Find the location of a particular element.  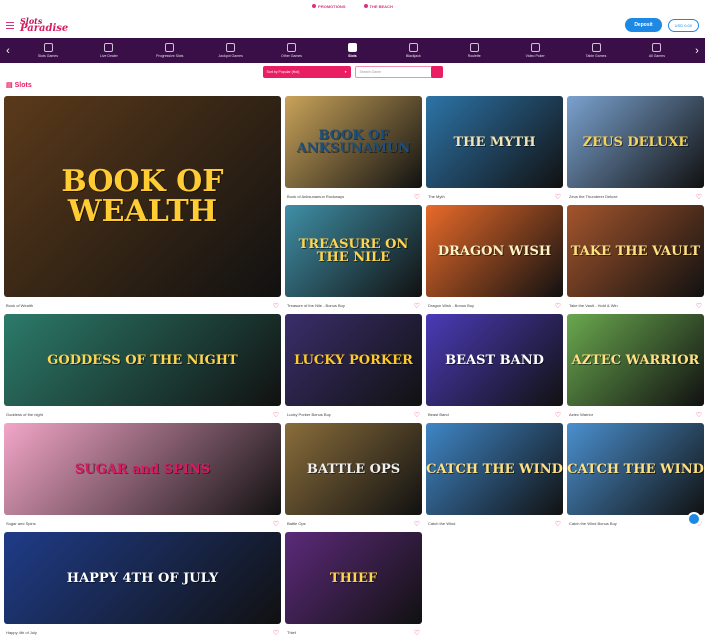

game-art-title: LUCKY PORKER is located at coordinates (353, 360).